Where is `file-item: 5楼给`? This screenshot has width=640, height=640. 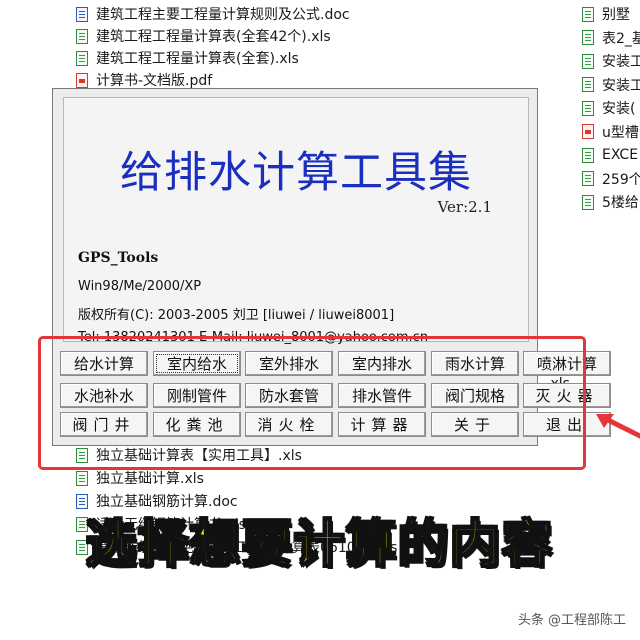
file-item: 5楼给 is located at coordinates (610, 202).